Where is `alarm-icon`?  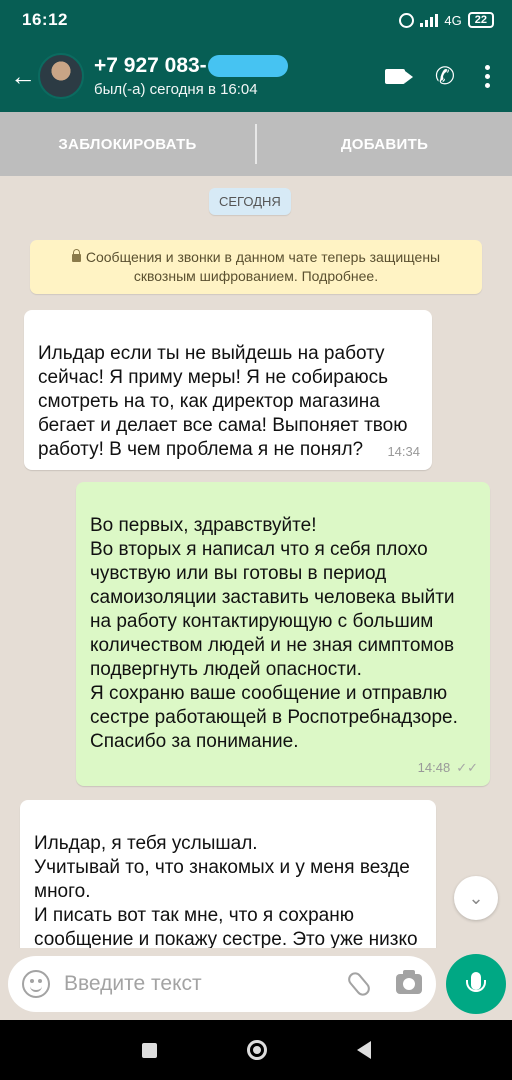
alarm-icon is located at coordinates (407, 20).